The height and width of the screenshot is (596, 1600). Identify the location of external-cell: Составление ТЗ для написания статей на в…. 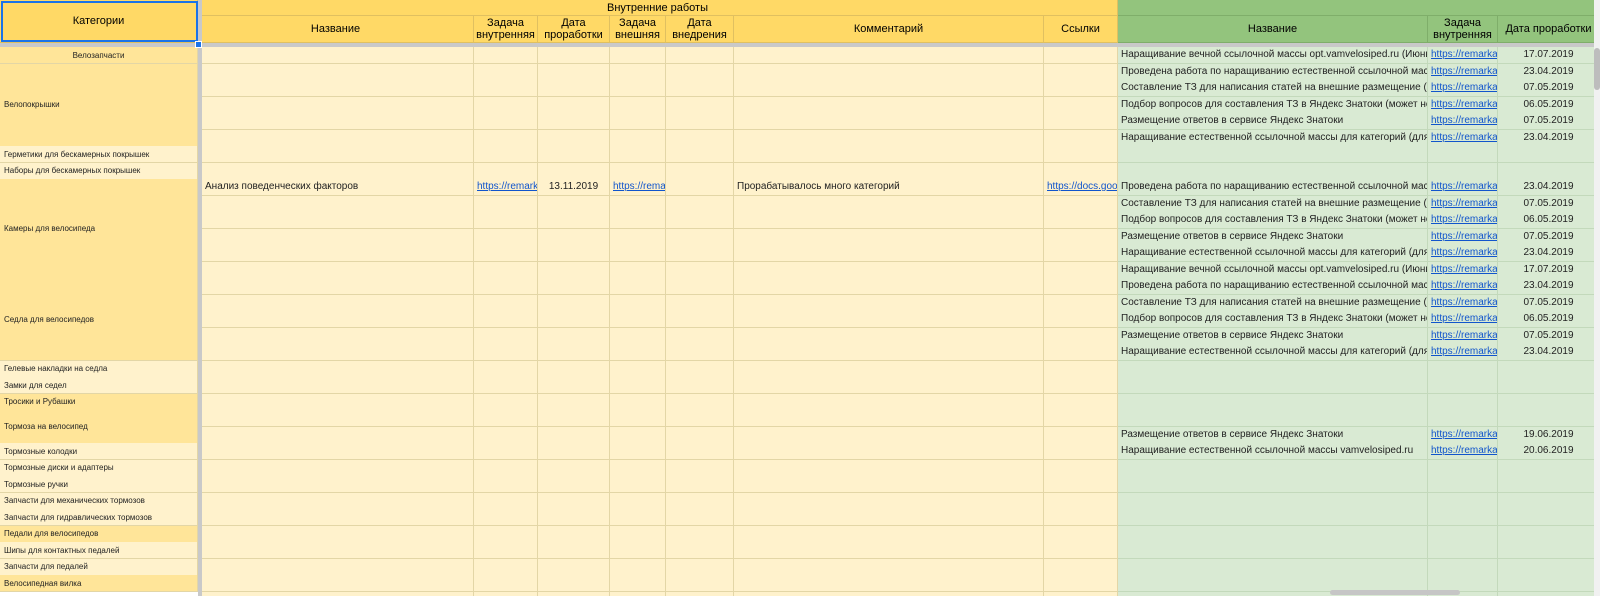
(1273, 204).